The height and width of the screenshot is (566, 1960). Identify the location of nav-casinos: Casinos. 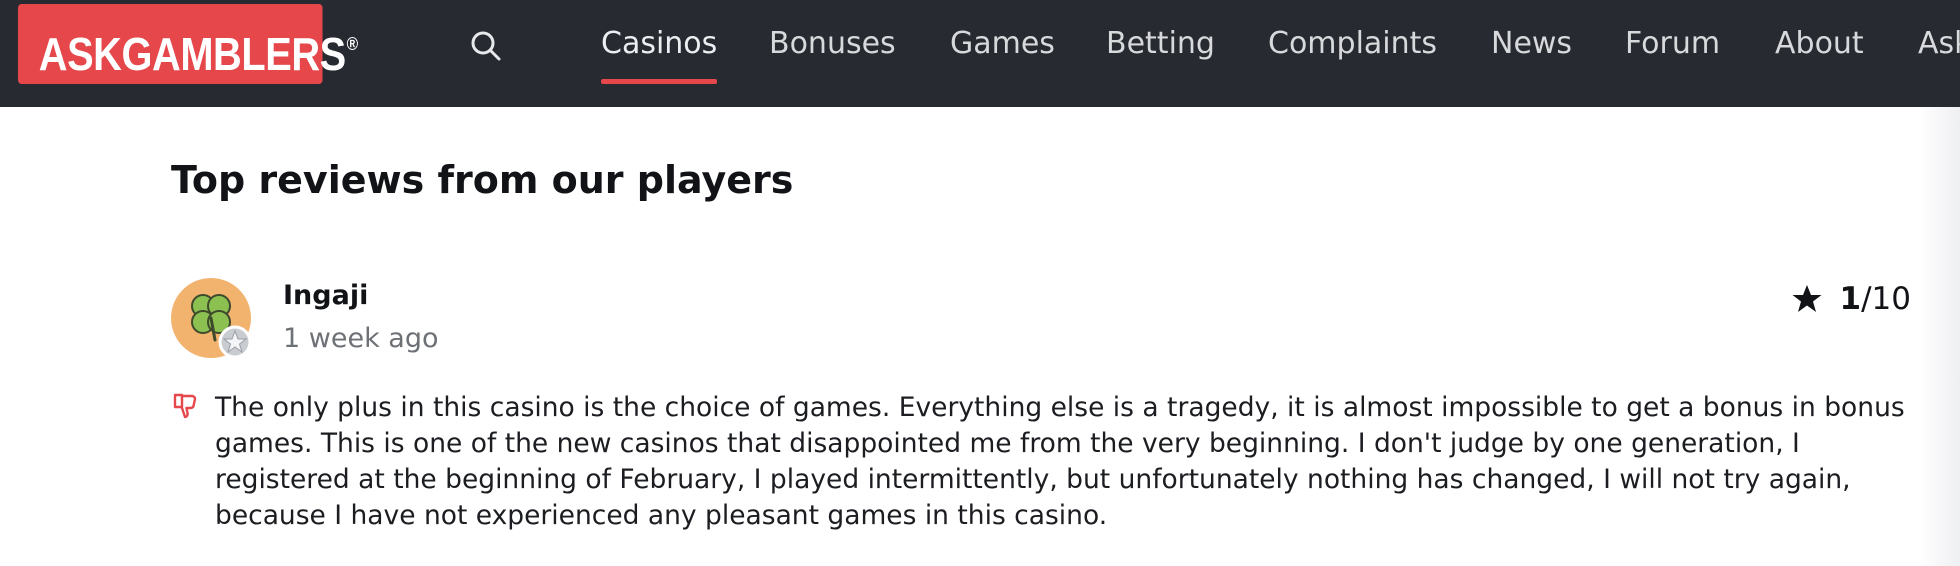
(659, 53).